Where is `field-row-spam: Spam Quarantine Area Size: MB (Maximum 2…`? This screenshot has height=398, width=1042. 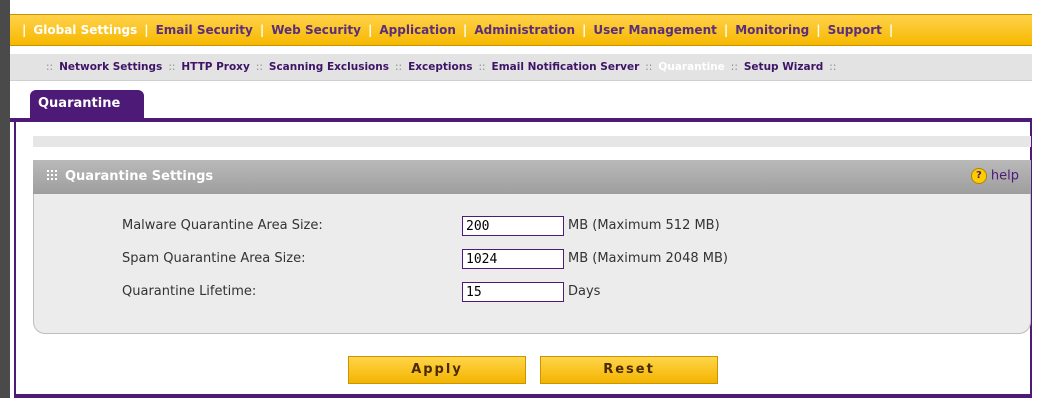 field-row-spam: Spam Quarantine Area Size: MB (Maximum 2… is located at coordinates (533, 260).